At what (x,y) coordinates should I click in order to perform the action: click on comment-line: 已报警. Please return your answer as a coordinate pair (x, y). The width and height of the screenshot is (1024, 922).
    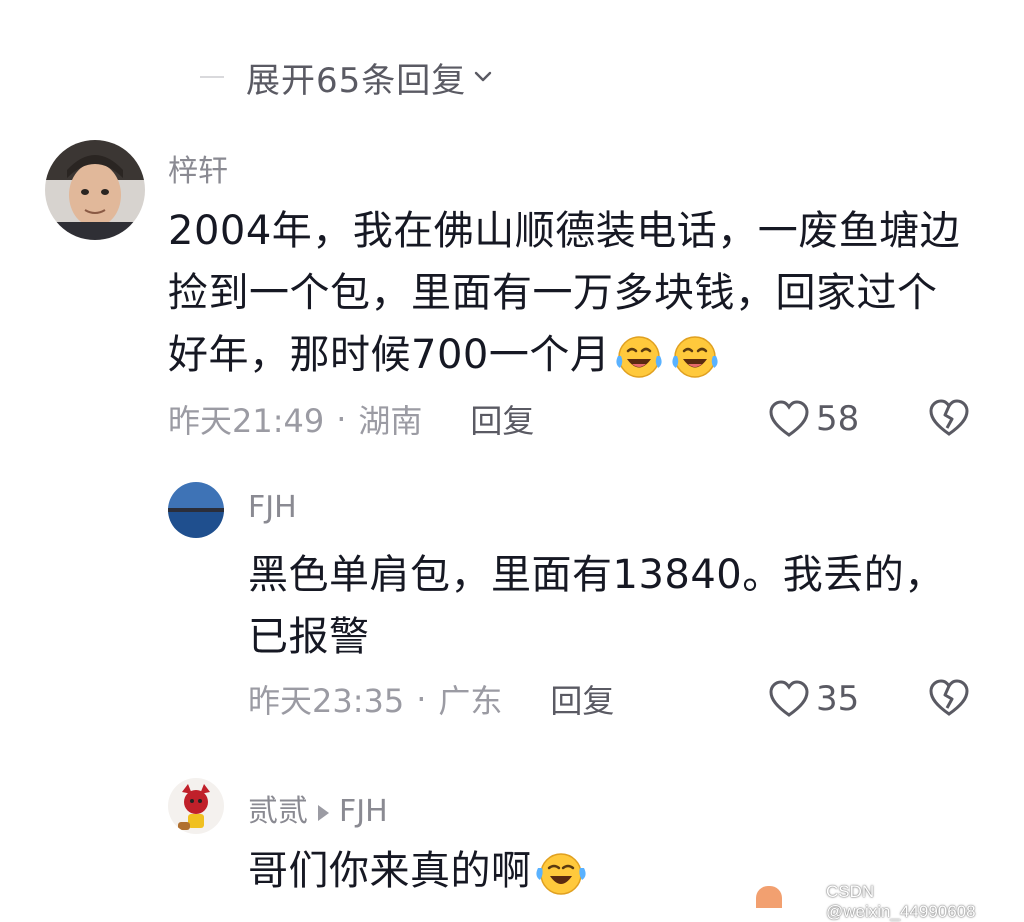
    Looking at the image, I should click on (309, 637).